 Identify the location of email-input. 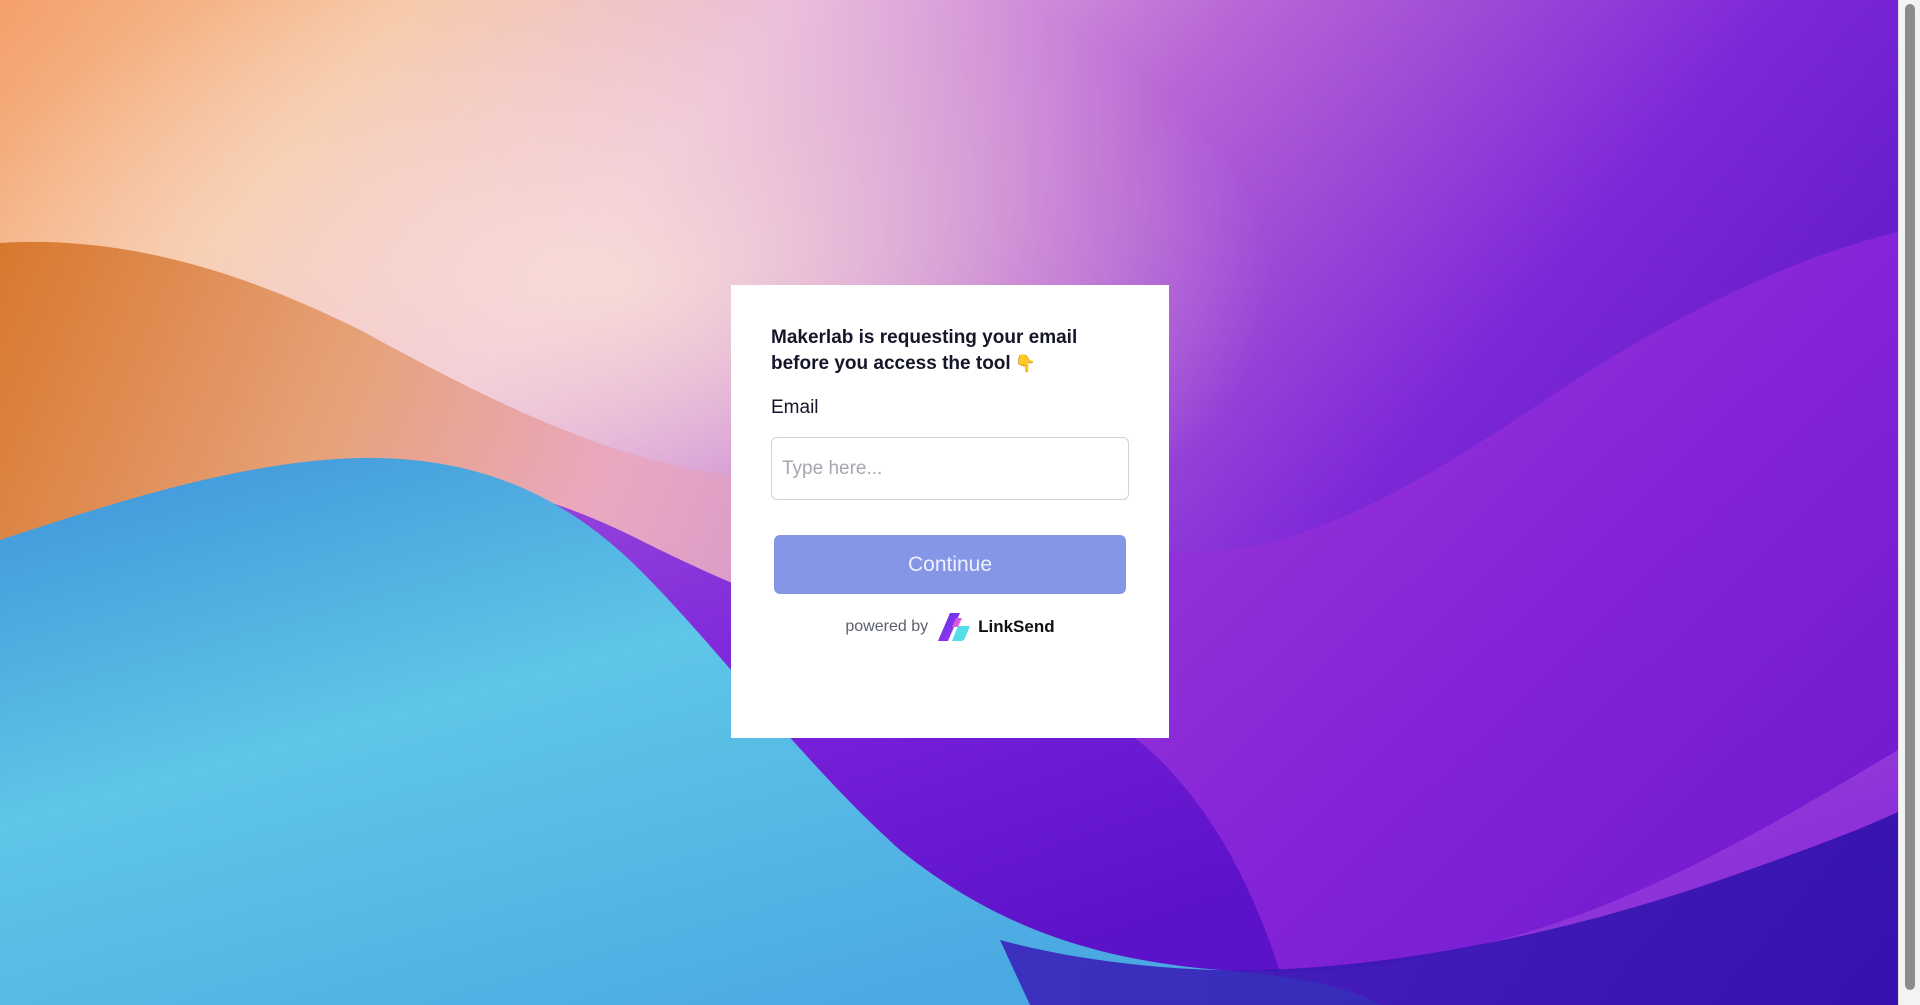
(950, 468).